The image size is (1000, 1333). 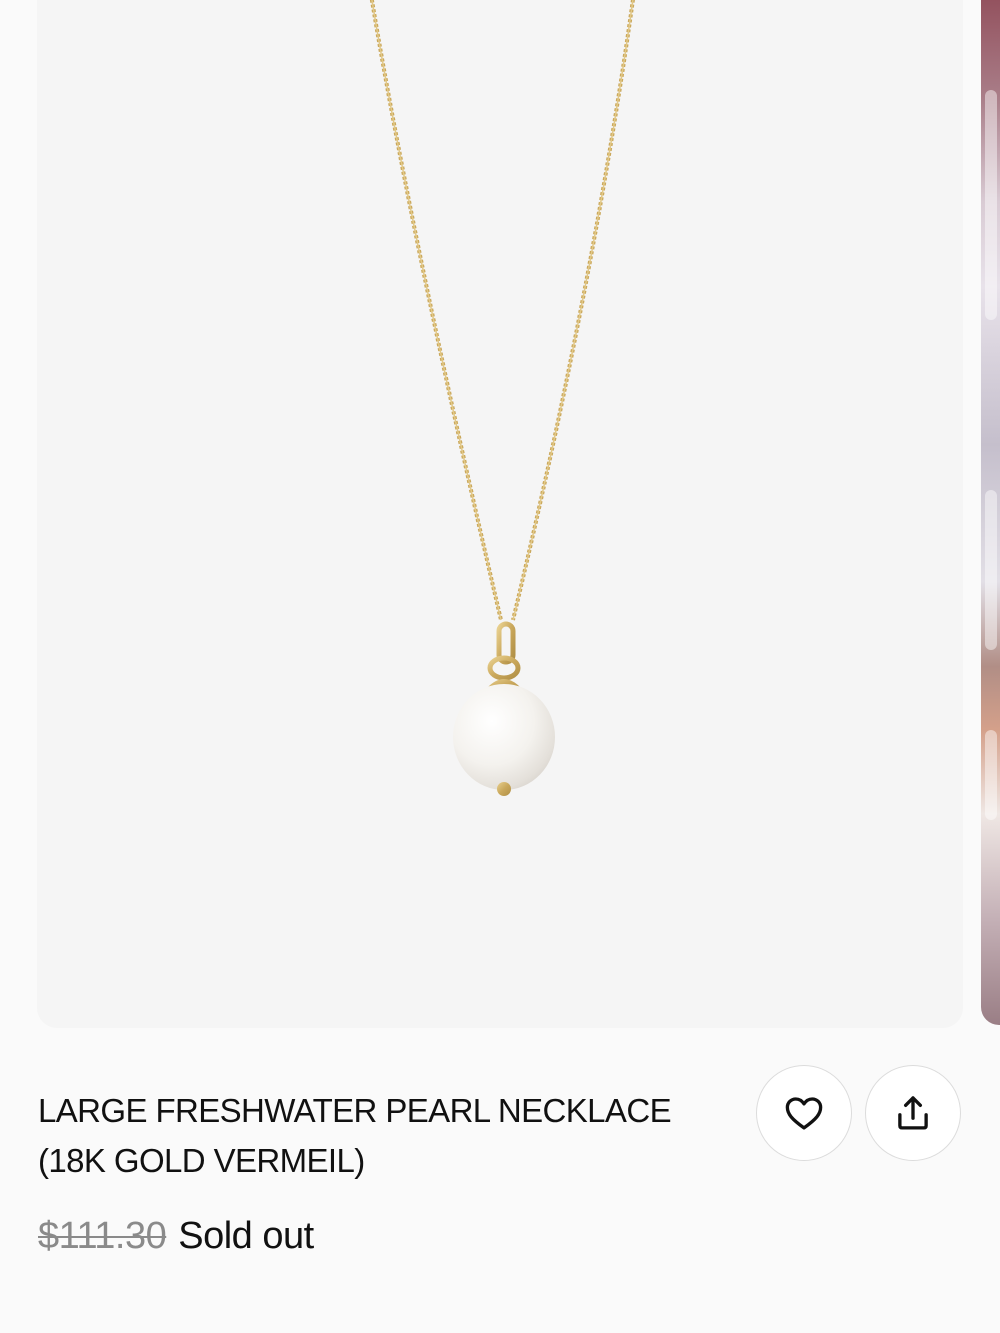 I want to click on heart-icon, so click(x=804, y=1113).